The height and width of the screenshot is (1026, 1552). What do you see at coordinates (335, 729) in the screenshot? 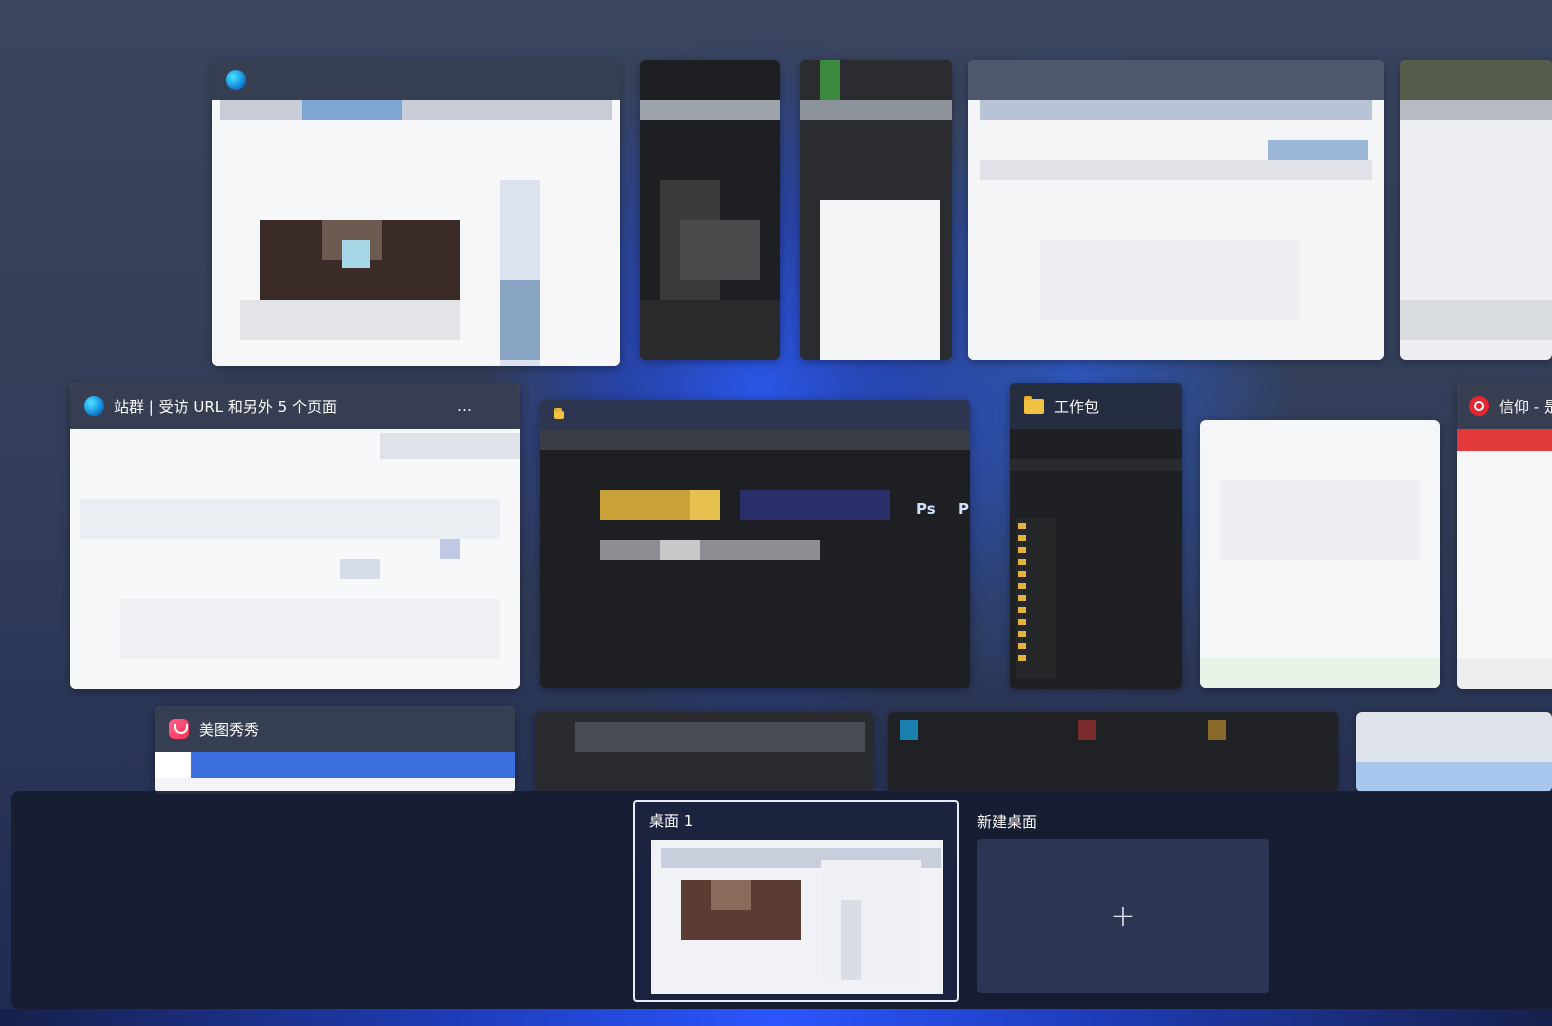
I see `window-titlebar: 美图秀秀` at bounding box center [335, 729].